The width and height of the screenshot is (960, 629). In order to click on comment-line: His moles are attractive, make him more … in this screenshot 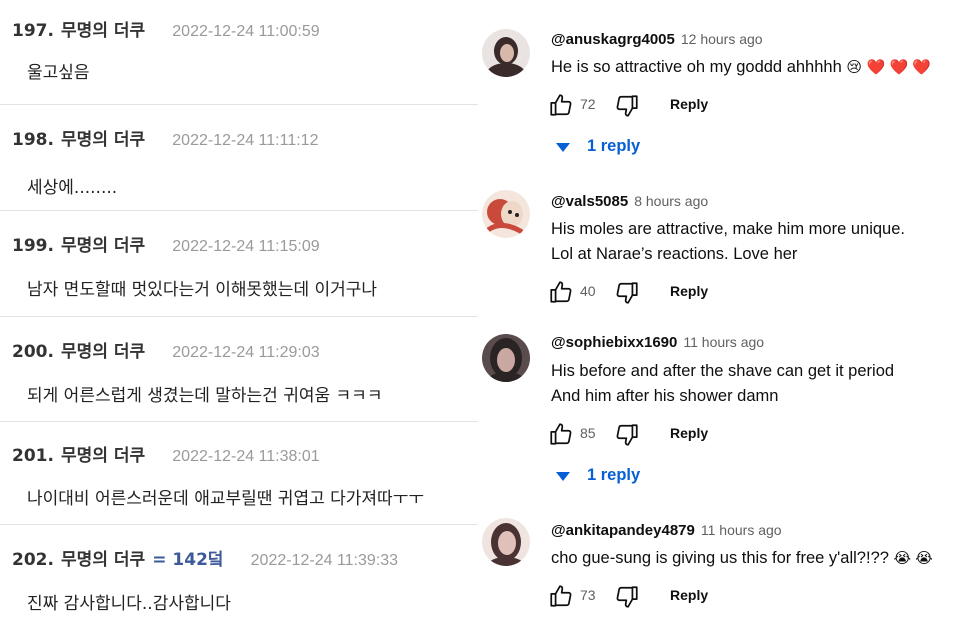, I will do `click(728, 229)`.